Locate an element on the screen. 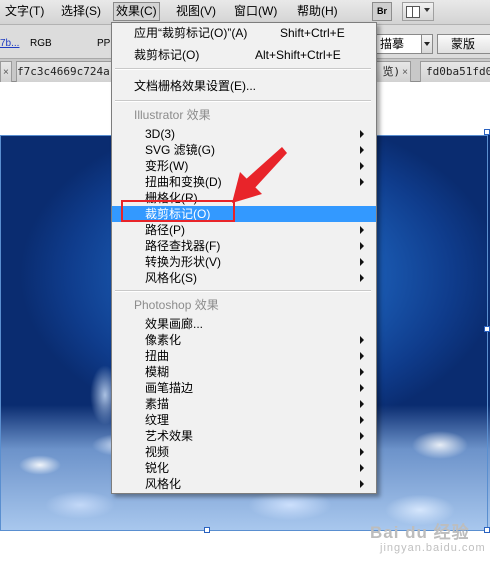 This screenshot has height=561, width=490. watermark-site: jingyan.baidu.com is located at coordinates (433, 548).